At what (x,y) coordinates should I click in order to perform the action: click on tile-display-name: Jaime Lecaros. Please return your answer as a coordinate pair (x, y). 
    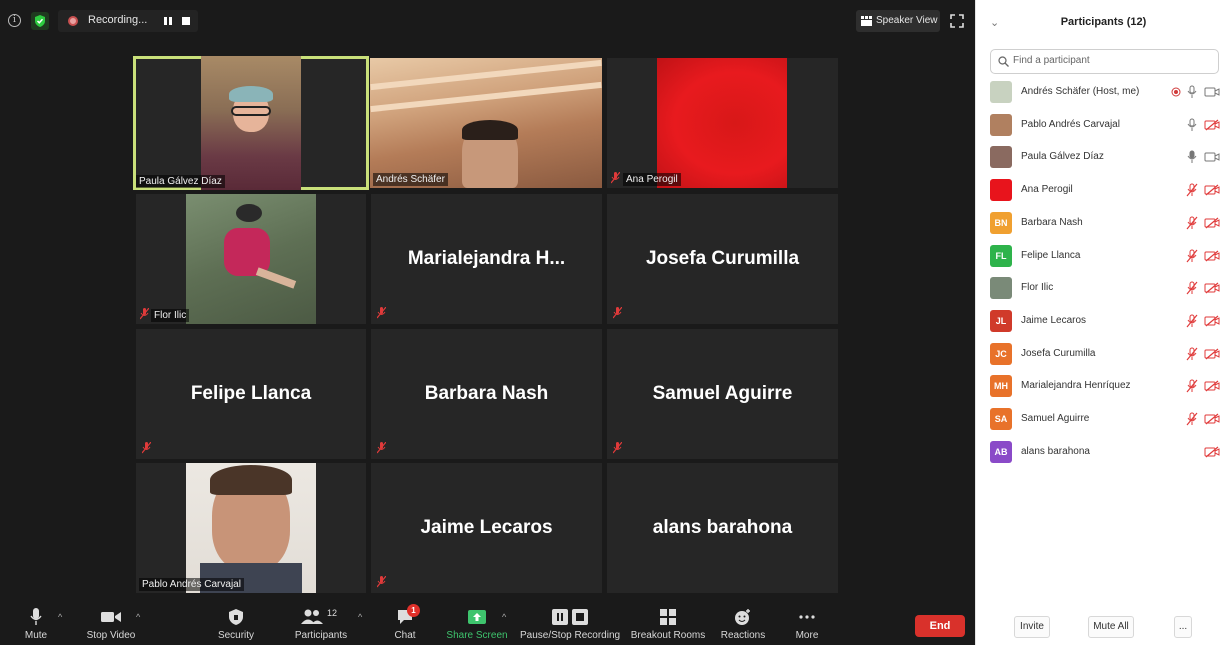
    Looking at the image, I should click on (486, 527).